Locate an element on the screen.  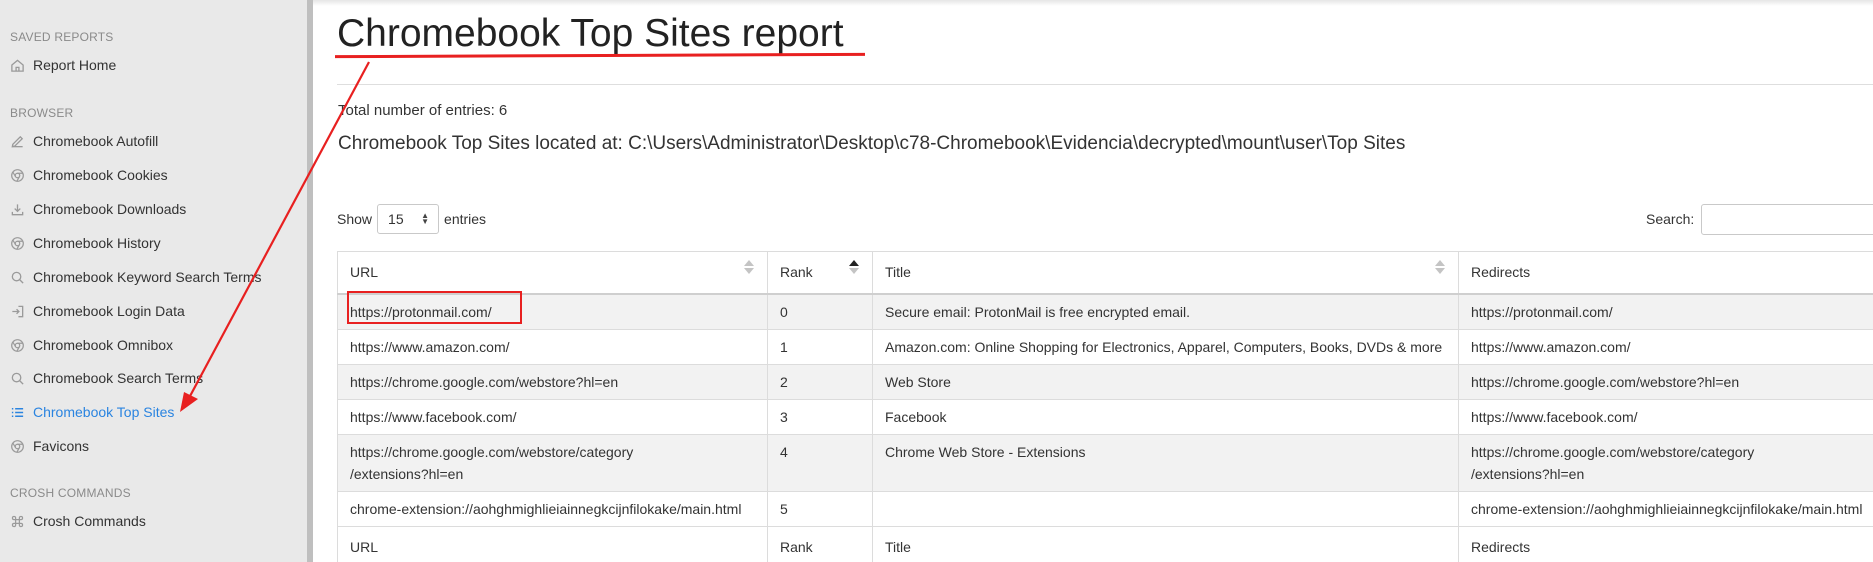
sidebar-item-favicons: Favicons is located at coordinates (49, 446).